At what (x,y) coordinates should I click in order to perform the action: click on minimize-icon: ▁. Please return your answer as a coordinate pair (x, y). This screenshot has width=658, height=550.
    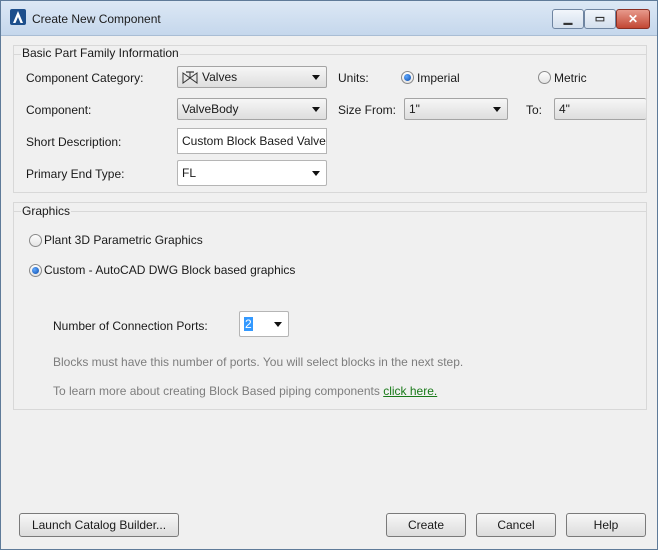
    Looking at the image, I should click on (568, 19).